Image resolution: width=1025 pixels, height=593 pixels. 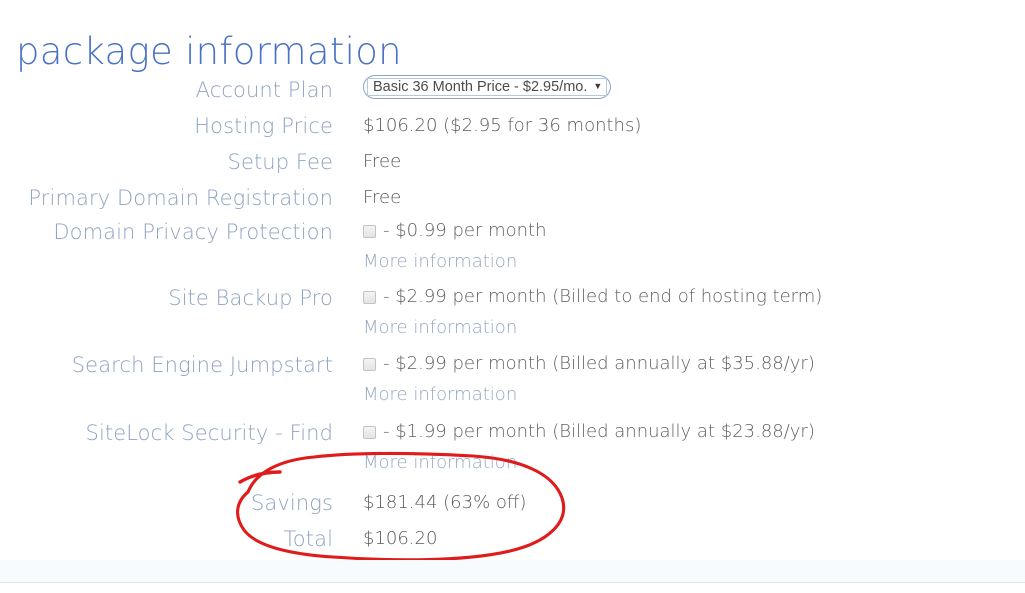 What do you see at coordinates (512, 571) in the screenshot?
I see `footer-tint-band` at bounding box center [512, 571].